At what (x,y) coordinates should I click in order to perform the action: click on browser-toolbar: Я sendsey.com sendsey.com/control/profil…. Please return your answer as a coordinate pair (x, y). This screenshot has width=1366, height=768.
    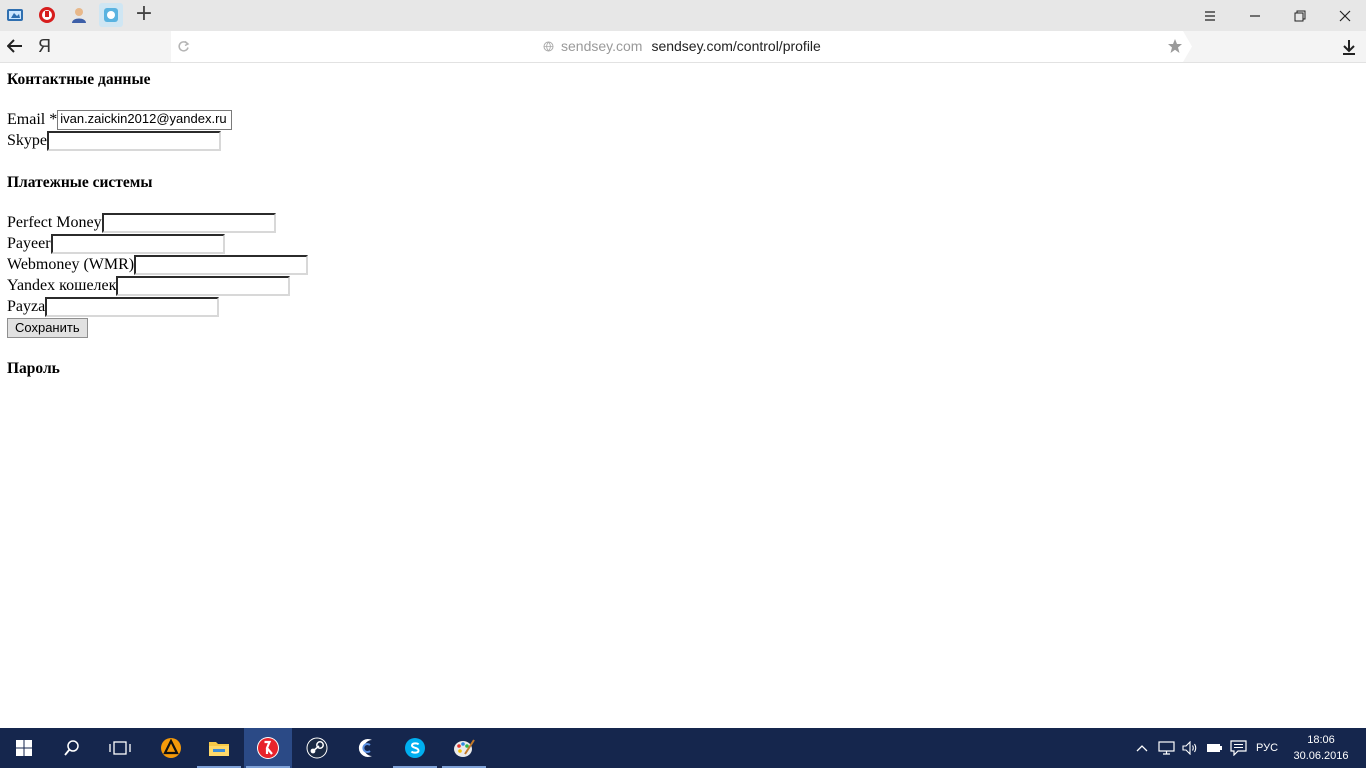
    Looking at the image, I should click on (683, 47).